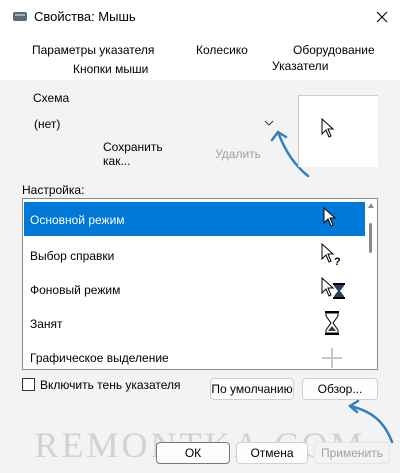  What do you see at coordinates (77, 220) in the screenshot?
I see `list-item-label: Основной режим` at bounding box center [77, 220].